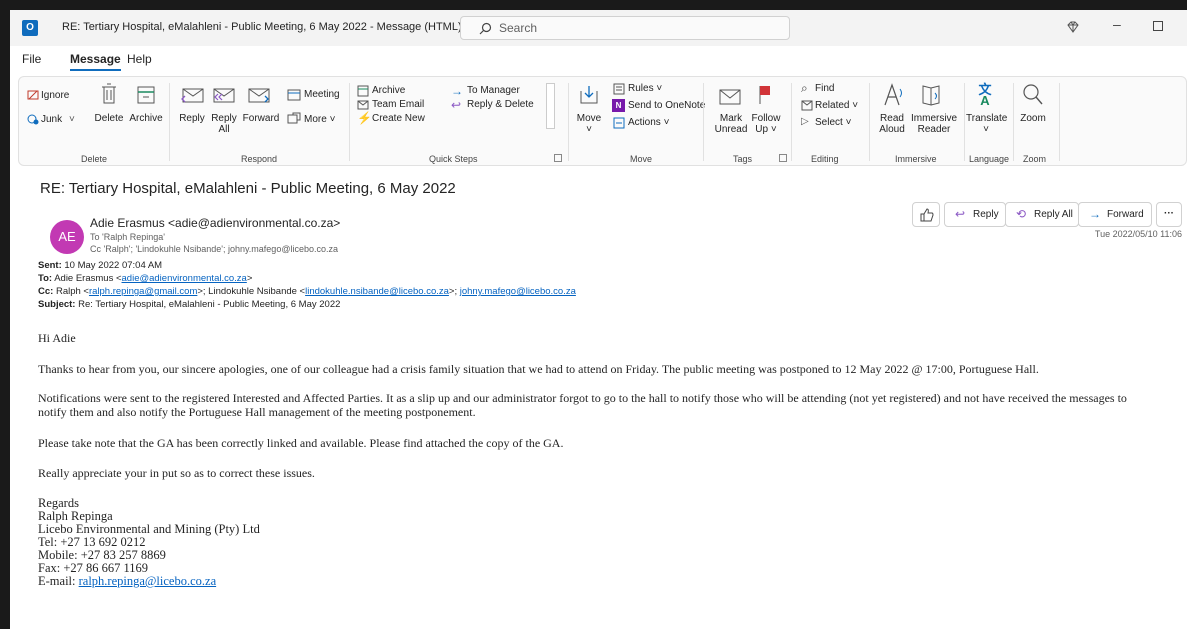  What do you see at coordinates (836, 105) in the screenshot?
I see `related-button: Related ˅` at bounding box center [836, 105].